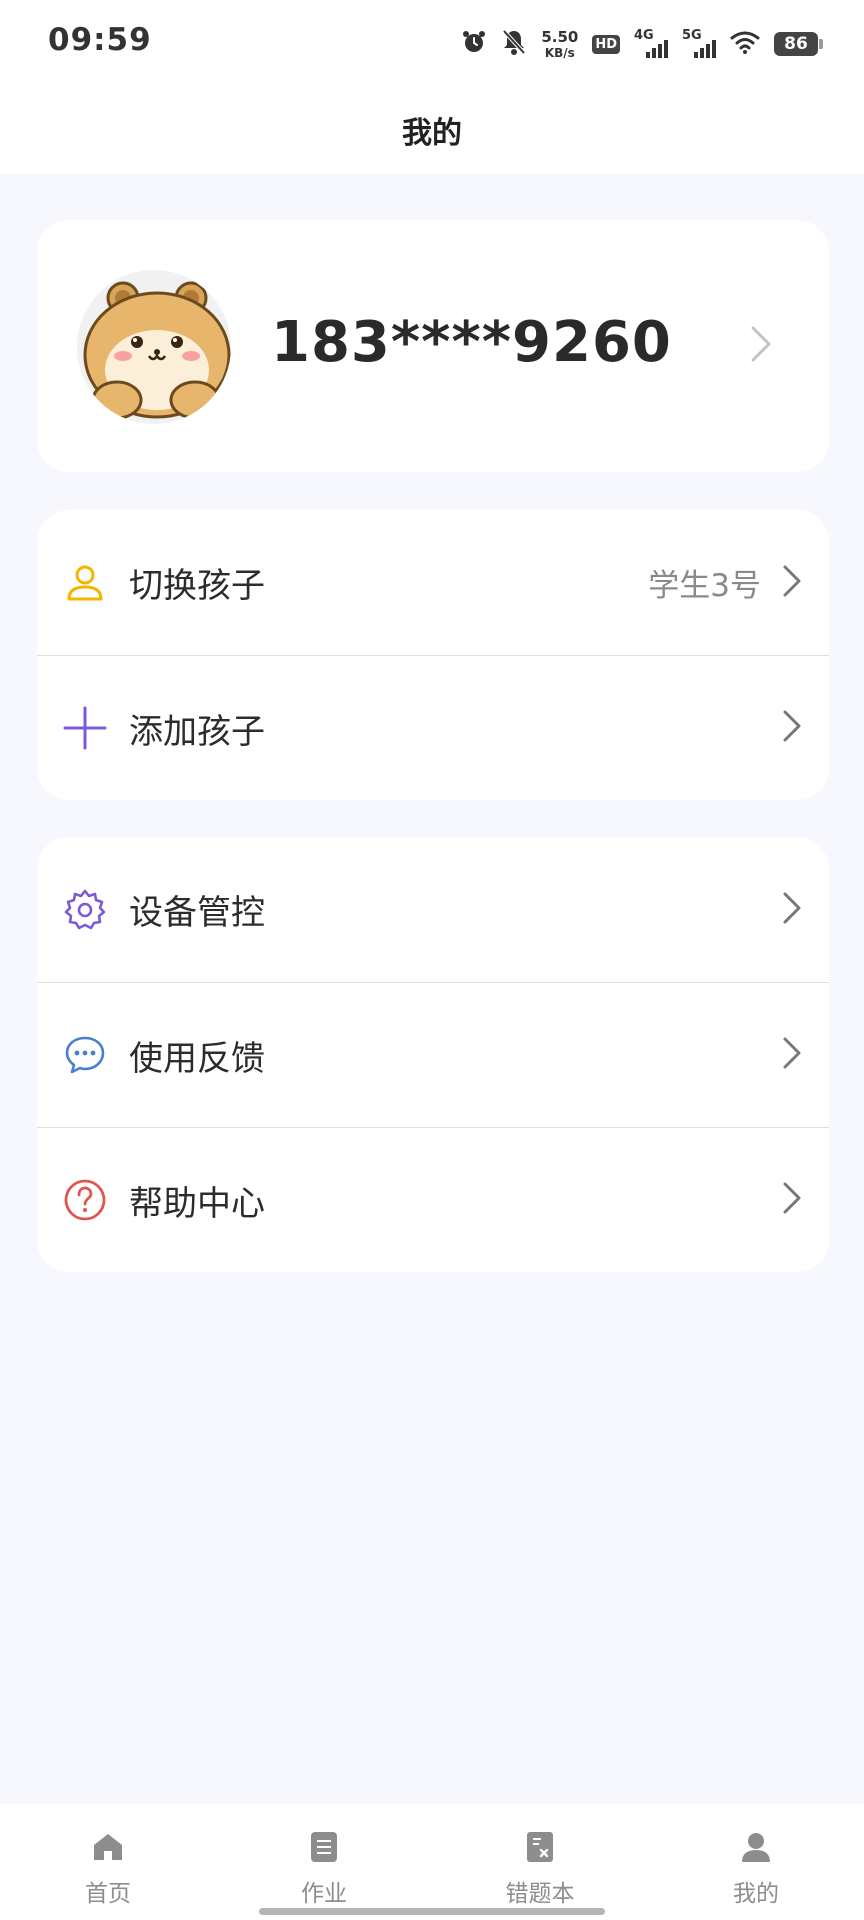 This screenshot has height=1920, width=864. Describe the element at coordinates (85, 1200) in the screenshot. I see `question-circle-icon` at that location.